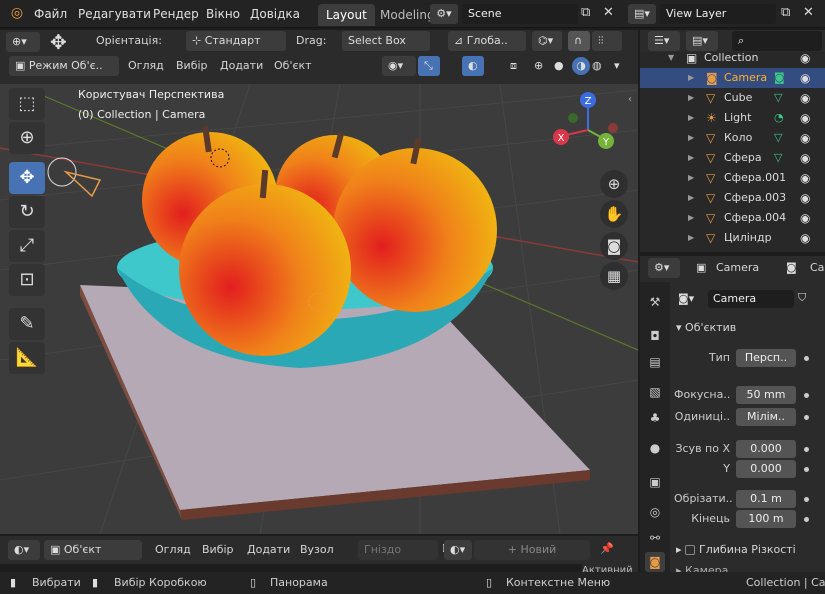 The width and height of the screenshot is (825, 594). I want to click on scale-tool-button: ⤢, so click(27, 246).